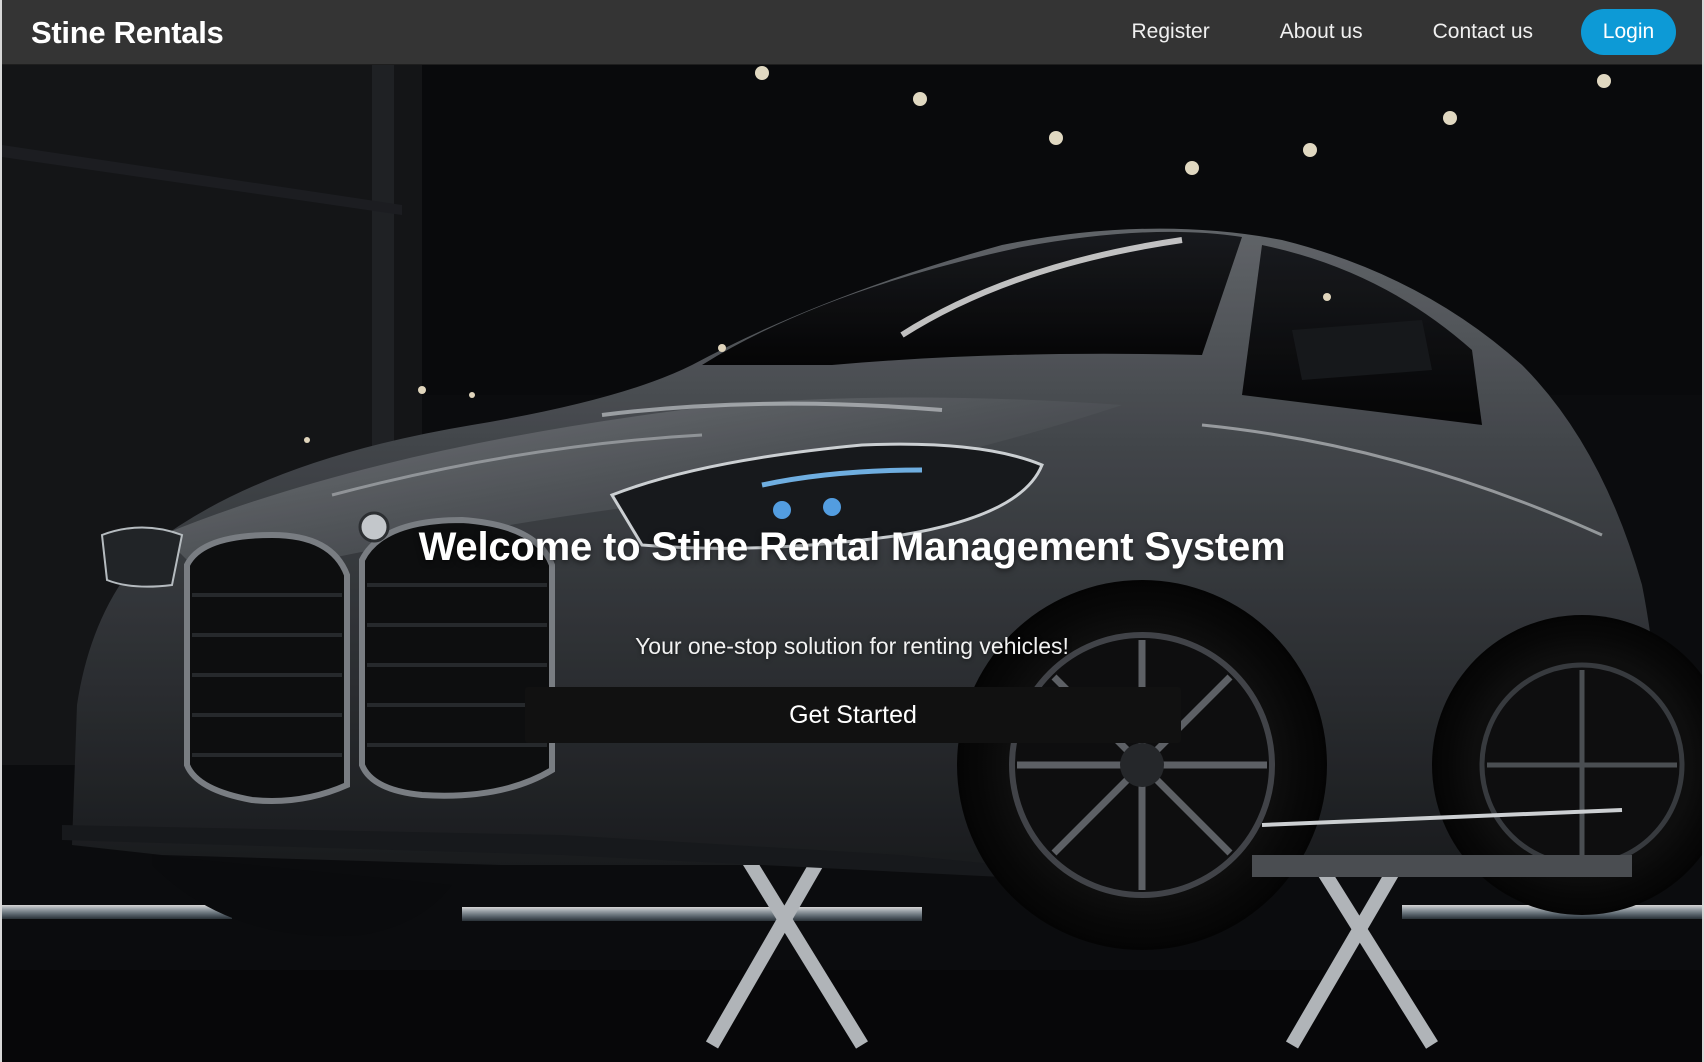  Describe the element at coordinates (1404, 32) in the screenshot. I see `nav-links: Register About us Contact us Login` at that location.